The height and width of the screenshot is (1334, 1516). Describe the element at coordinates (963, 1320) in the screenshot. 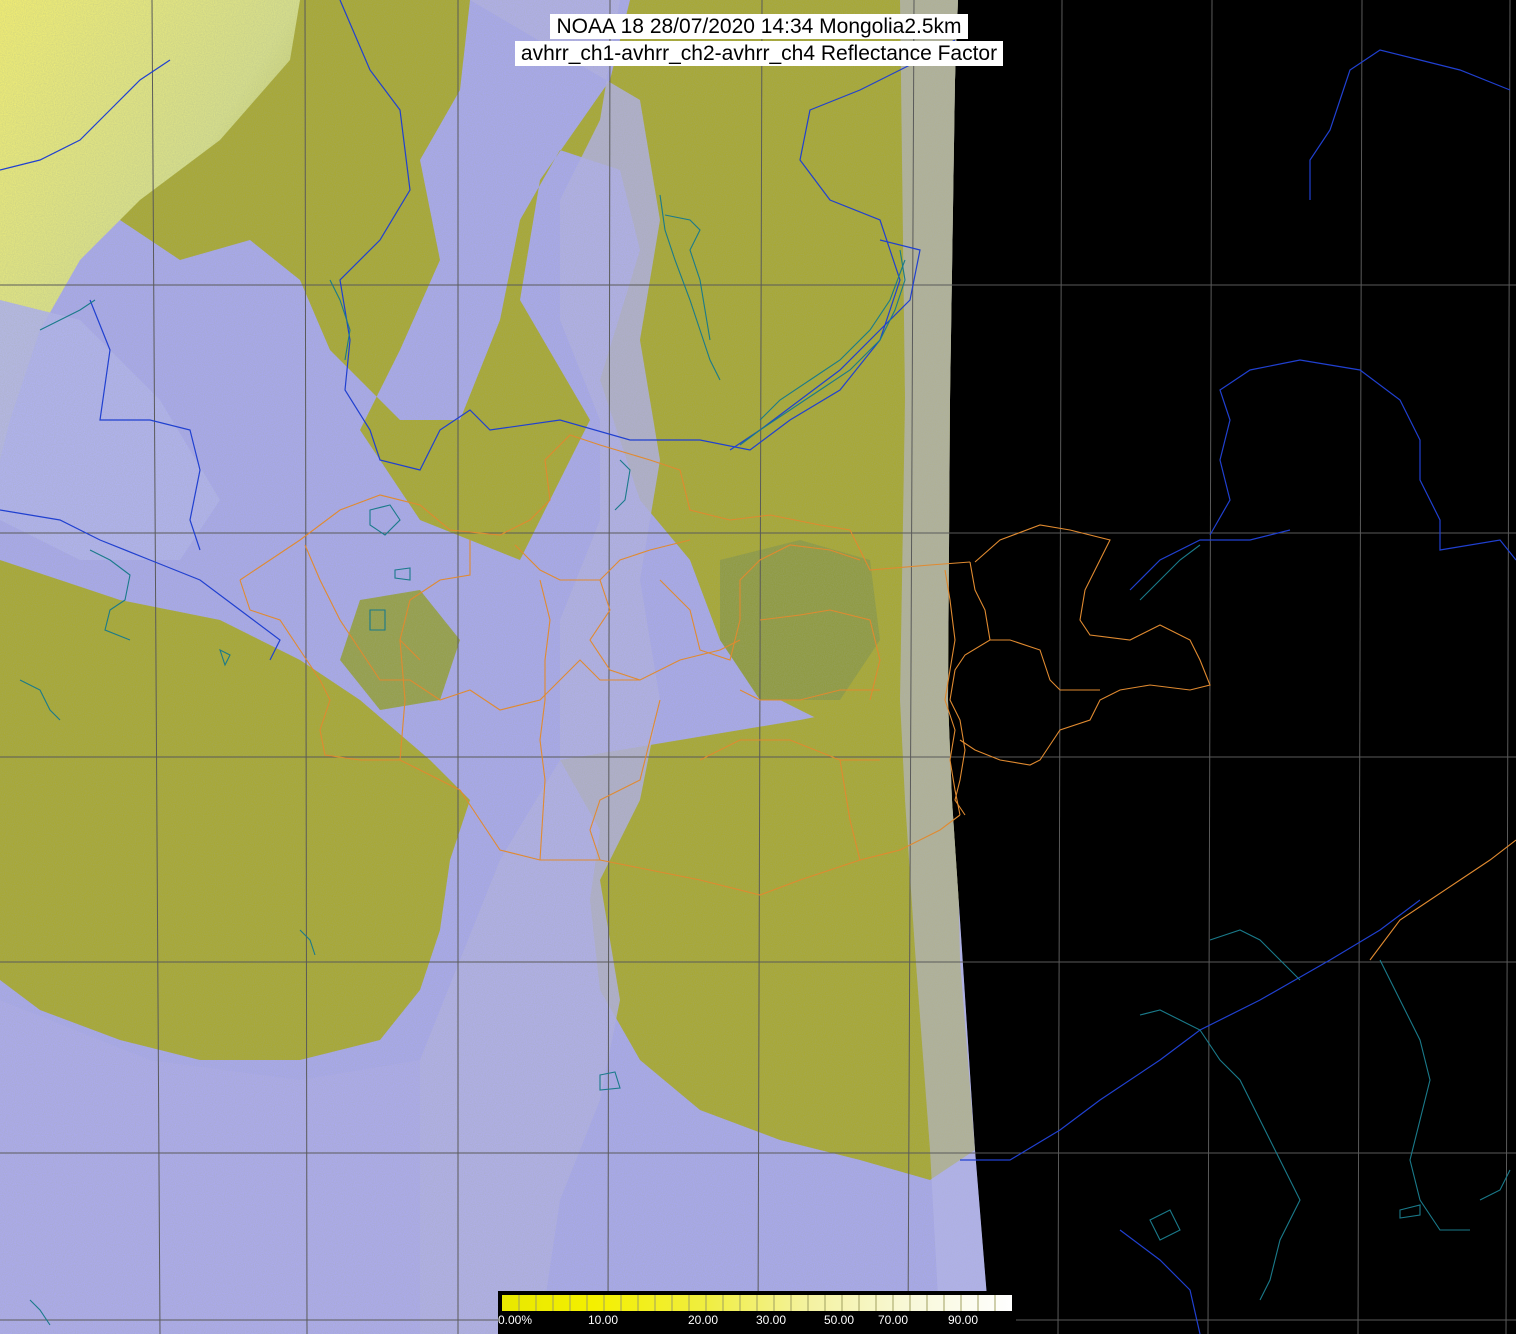

I see `colorbar-tick-label: 90.00` at that location.